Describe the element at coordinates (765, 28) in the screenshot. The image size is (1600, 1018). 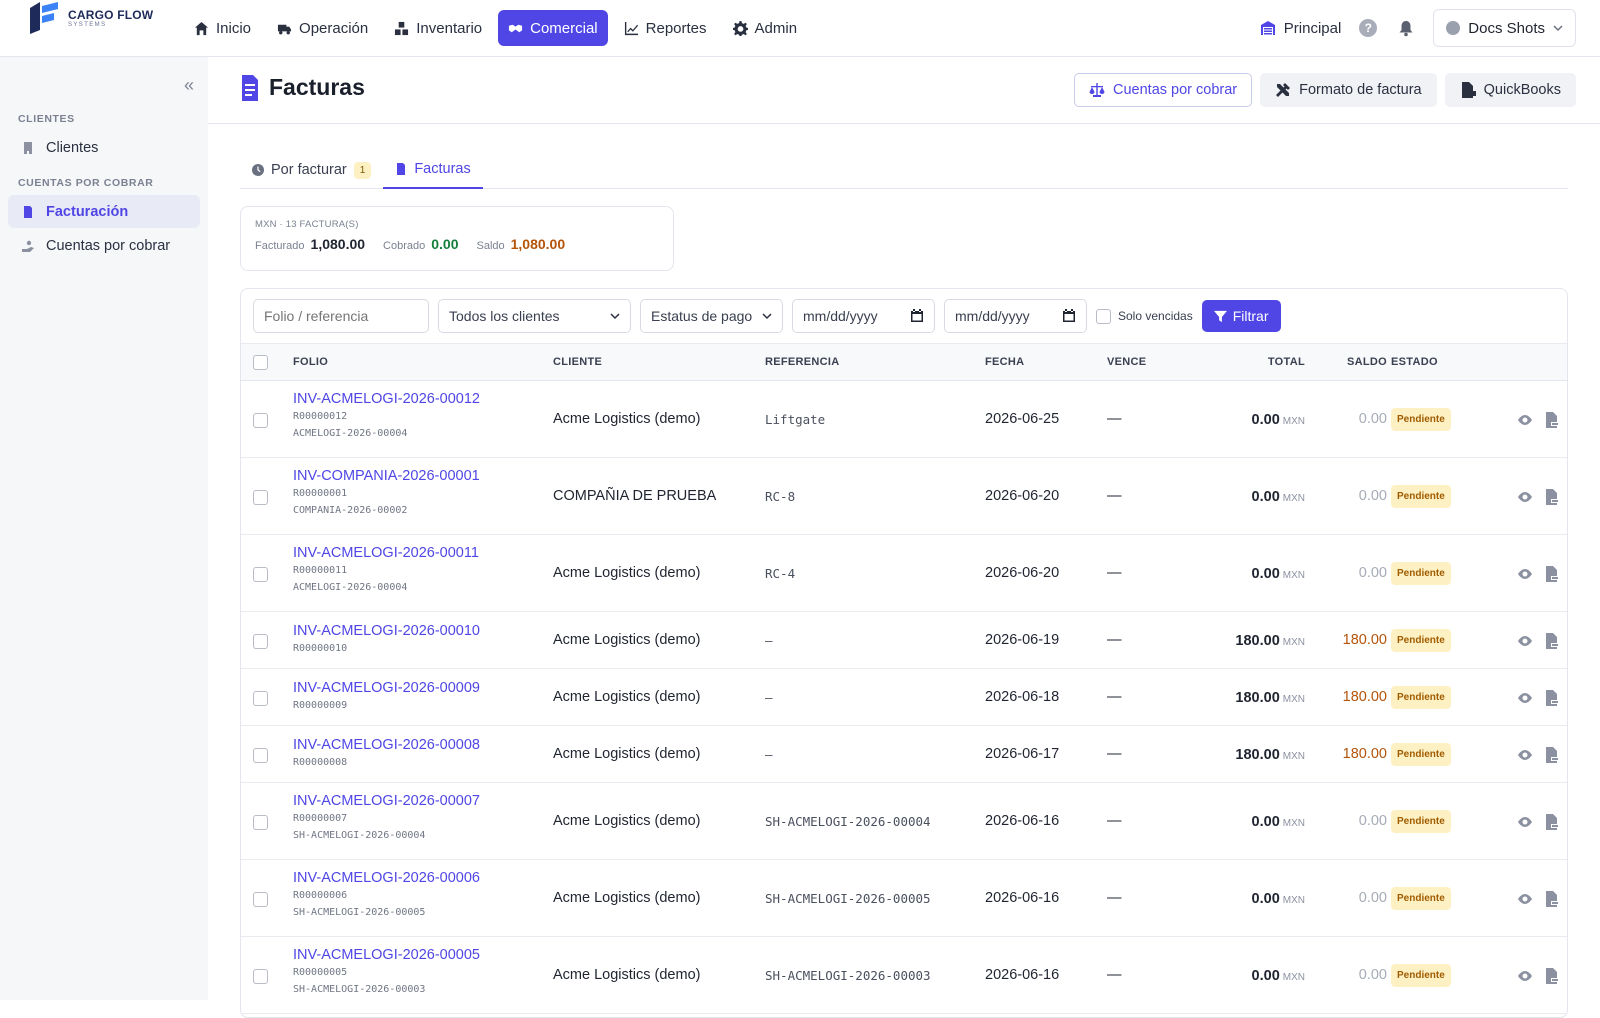
I see `nav-admin: Admin` at that location.